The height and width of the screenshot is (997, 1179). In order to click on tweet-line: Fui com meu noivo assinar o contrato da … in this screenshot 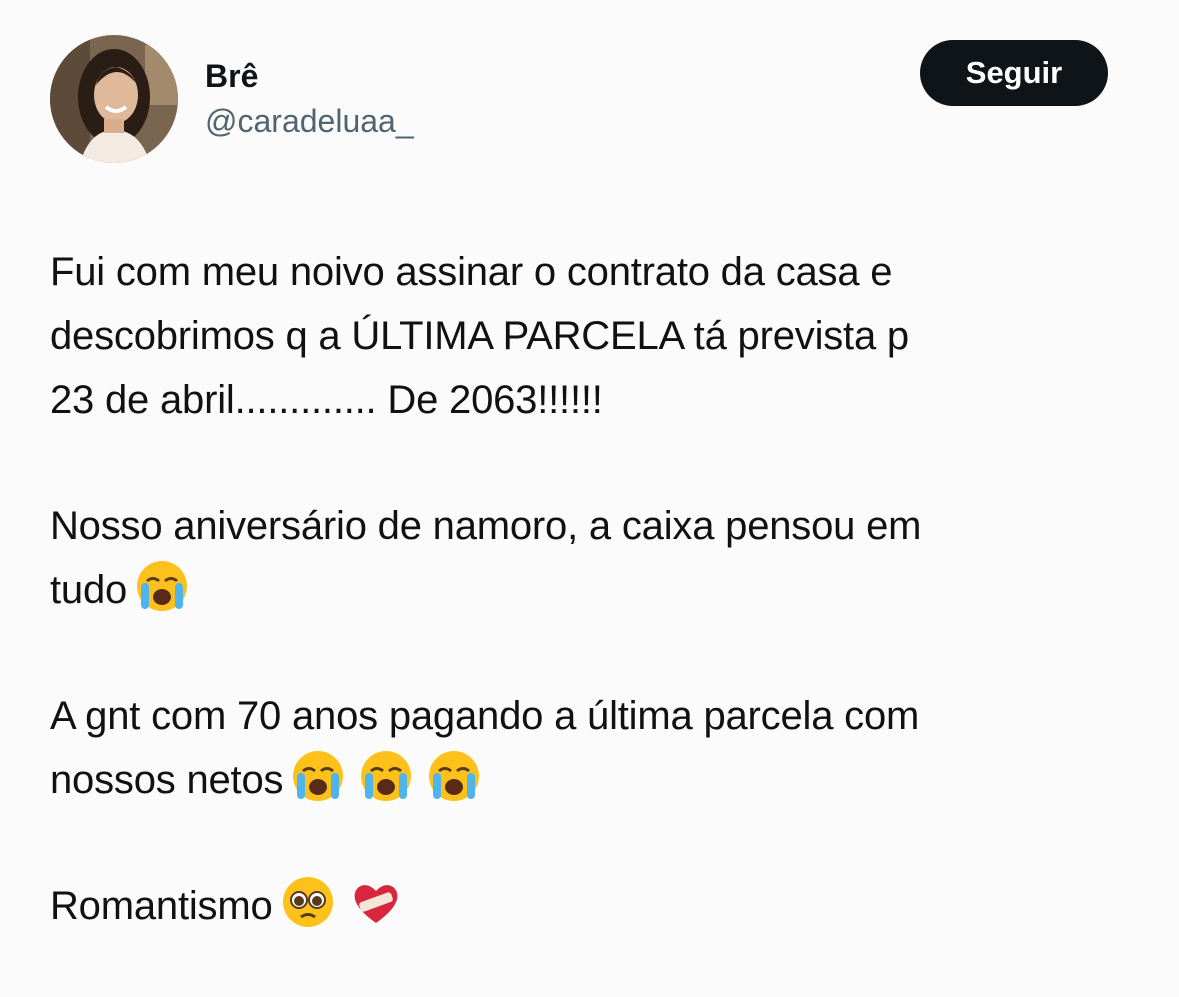, I will do `click(471, 272)`.